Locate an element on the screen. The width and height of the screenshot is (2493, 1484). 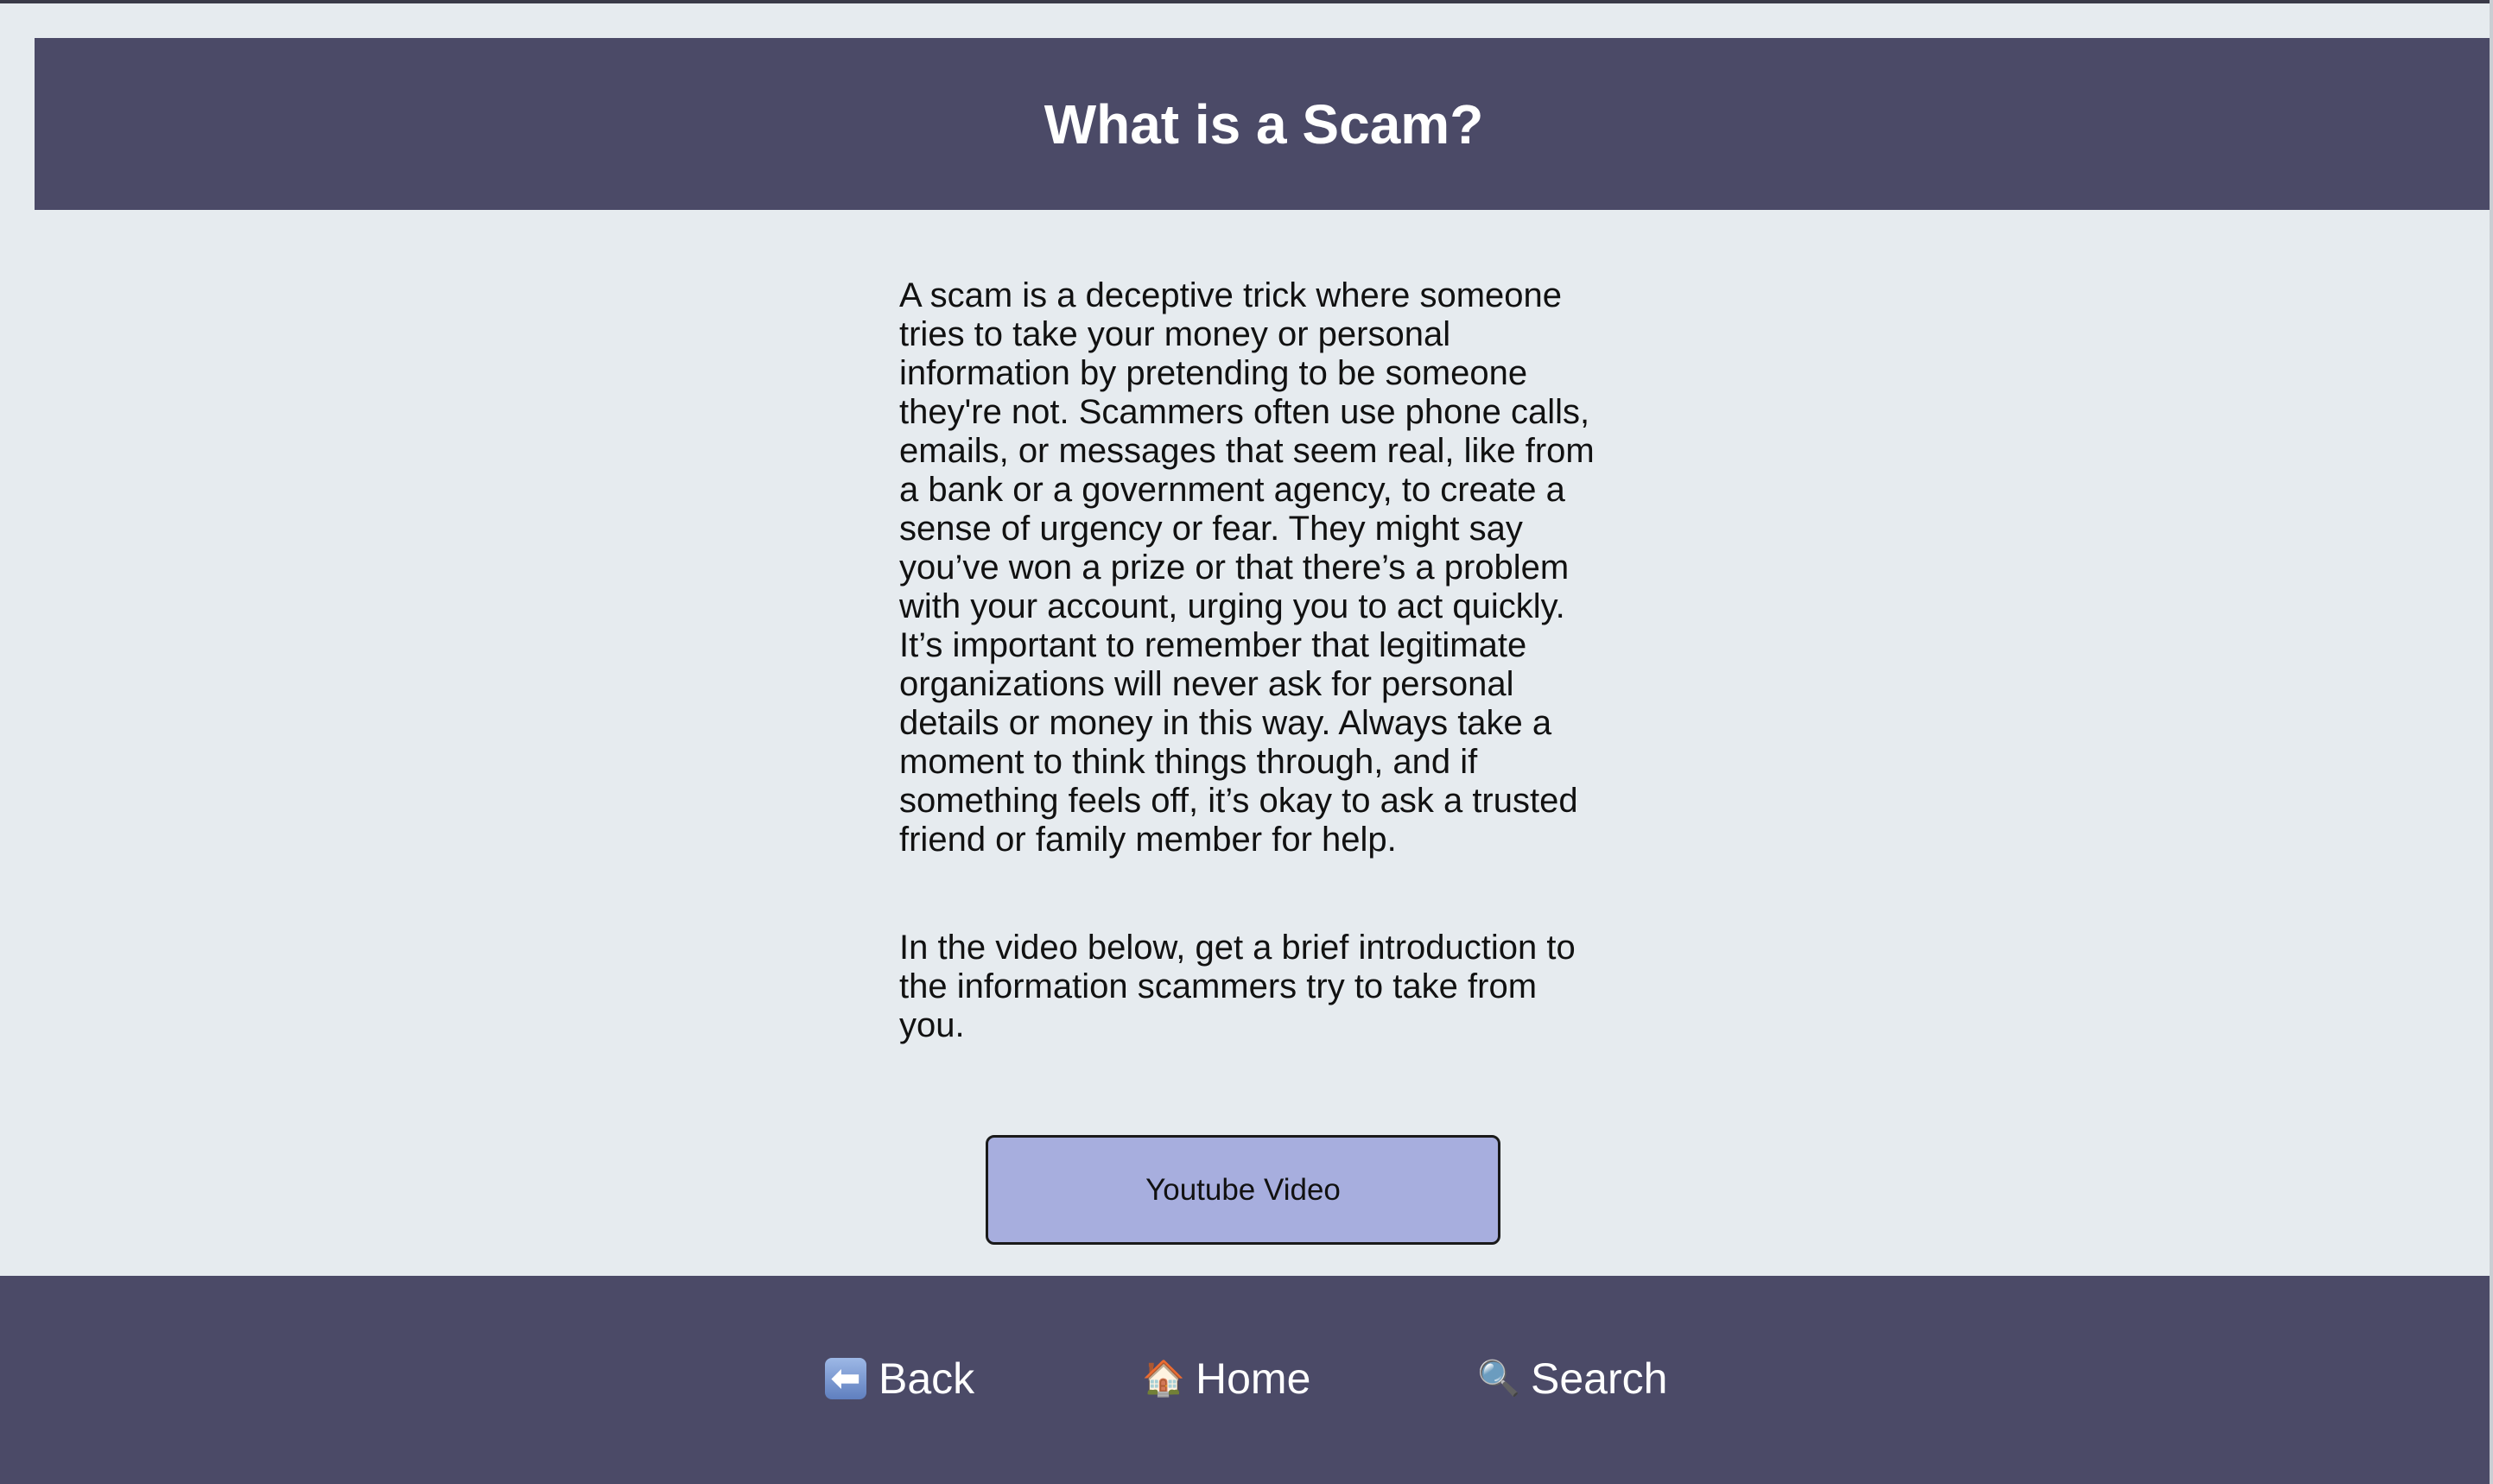
footer-nav: ⬅ Back 🏠 Home 🔍 Search is located at coordinates (1246, 1380).